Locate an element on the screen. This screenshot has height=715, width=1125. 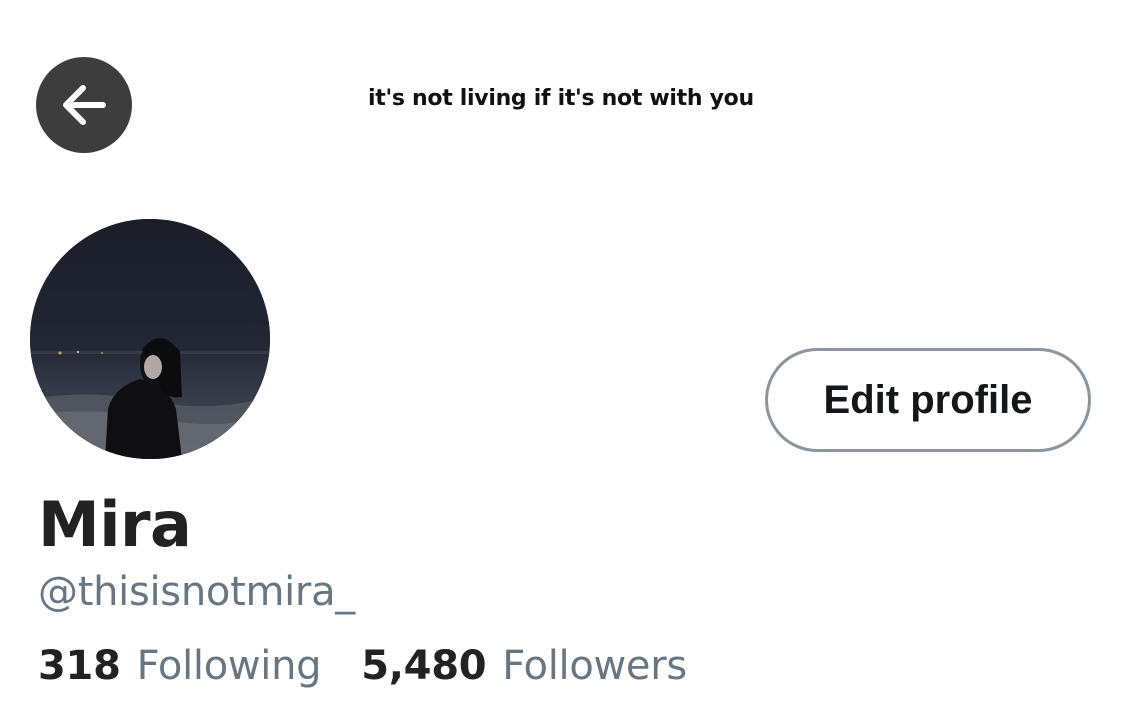
following-label: Following is located at coordinates (229, 666).